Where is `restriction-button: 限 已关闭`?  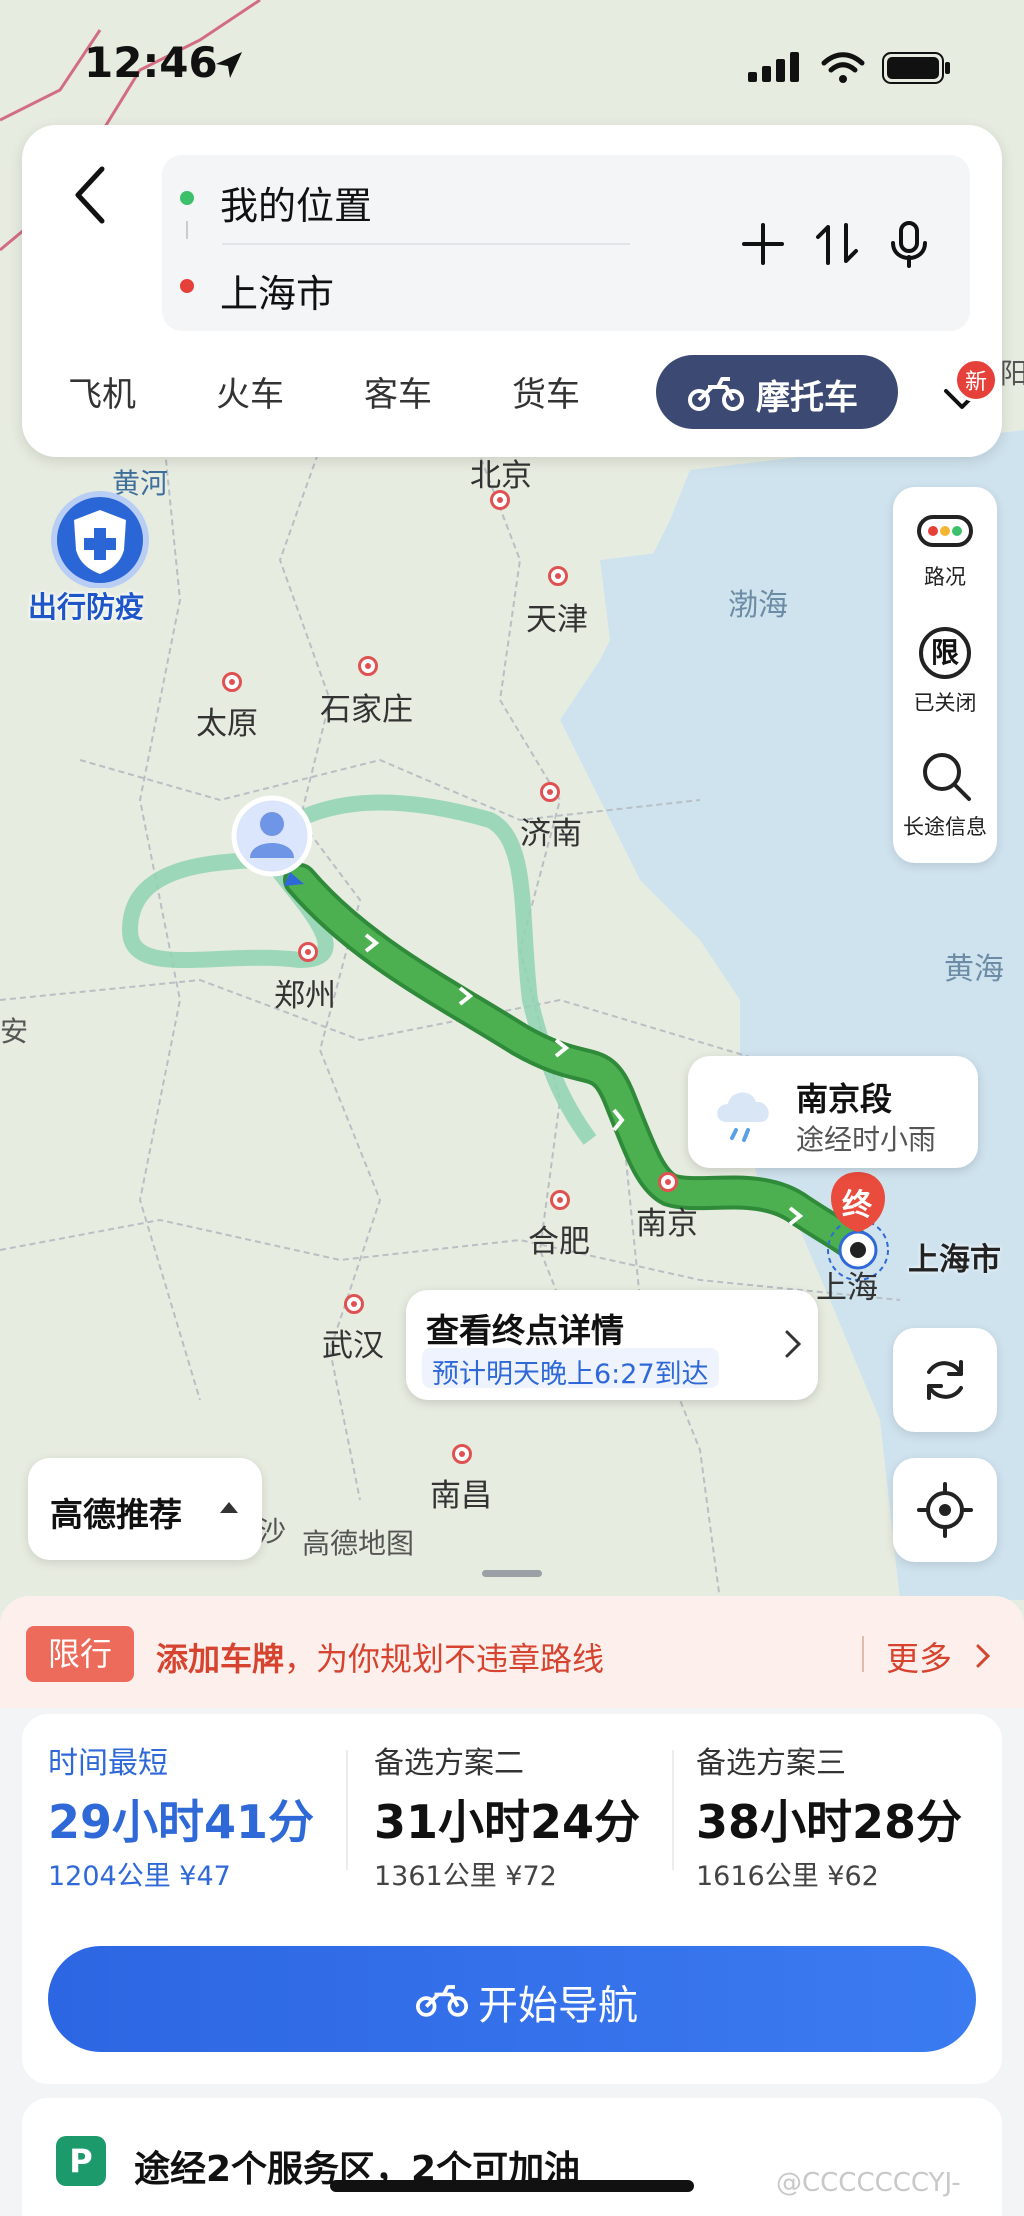 restriction-button: 限 已关闭 is located at coordinates (945, 672).